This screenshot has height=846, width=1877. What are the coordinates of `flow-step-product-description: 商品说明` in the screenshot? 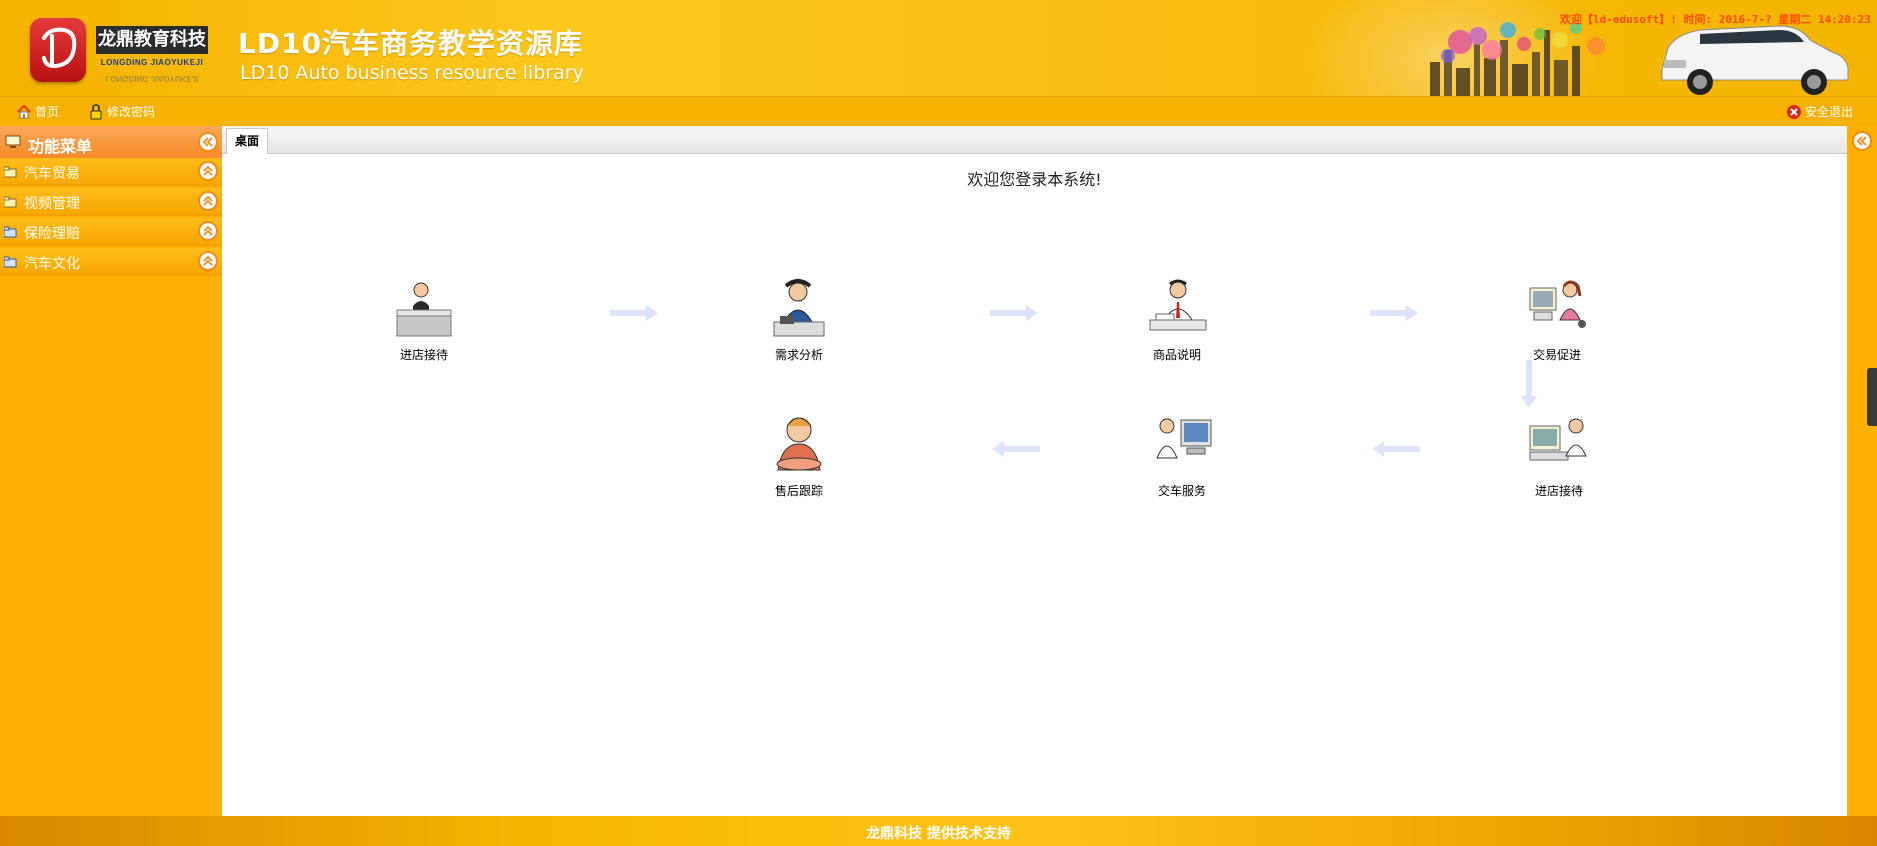 It's located at (1177, 319).